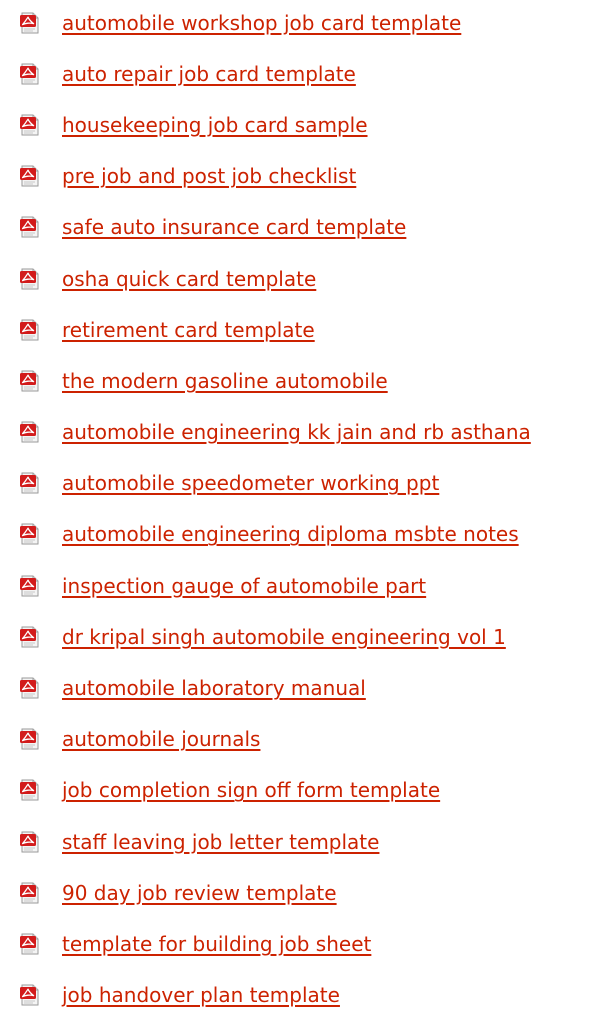 Image resolution: width=614 pixels, height=1025 pixels. I want to click on list-item: inspection gauge of automobile part, so click(316, 585).